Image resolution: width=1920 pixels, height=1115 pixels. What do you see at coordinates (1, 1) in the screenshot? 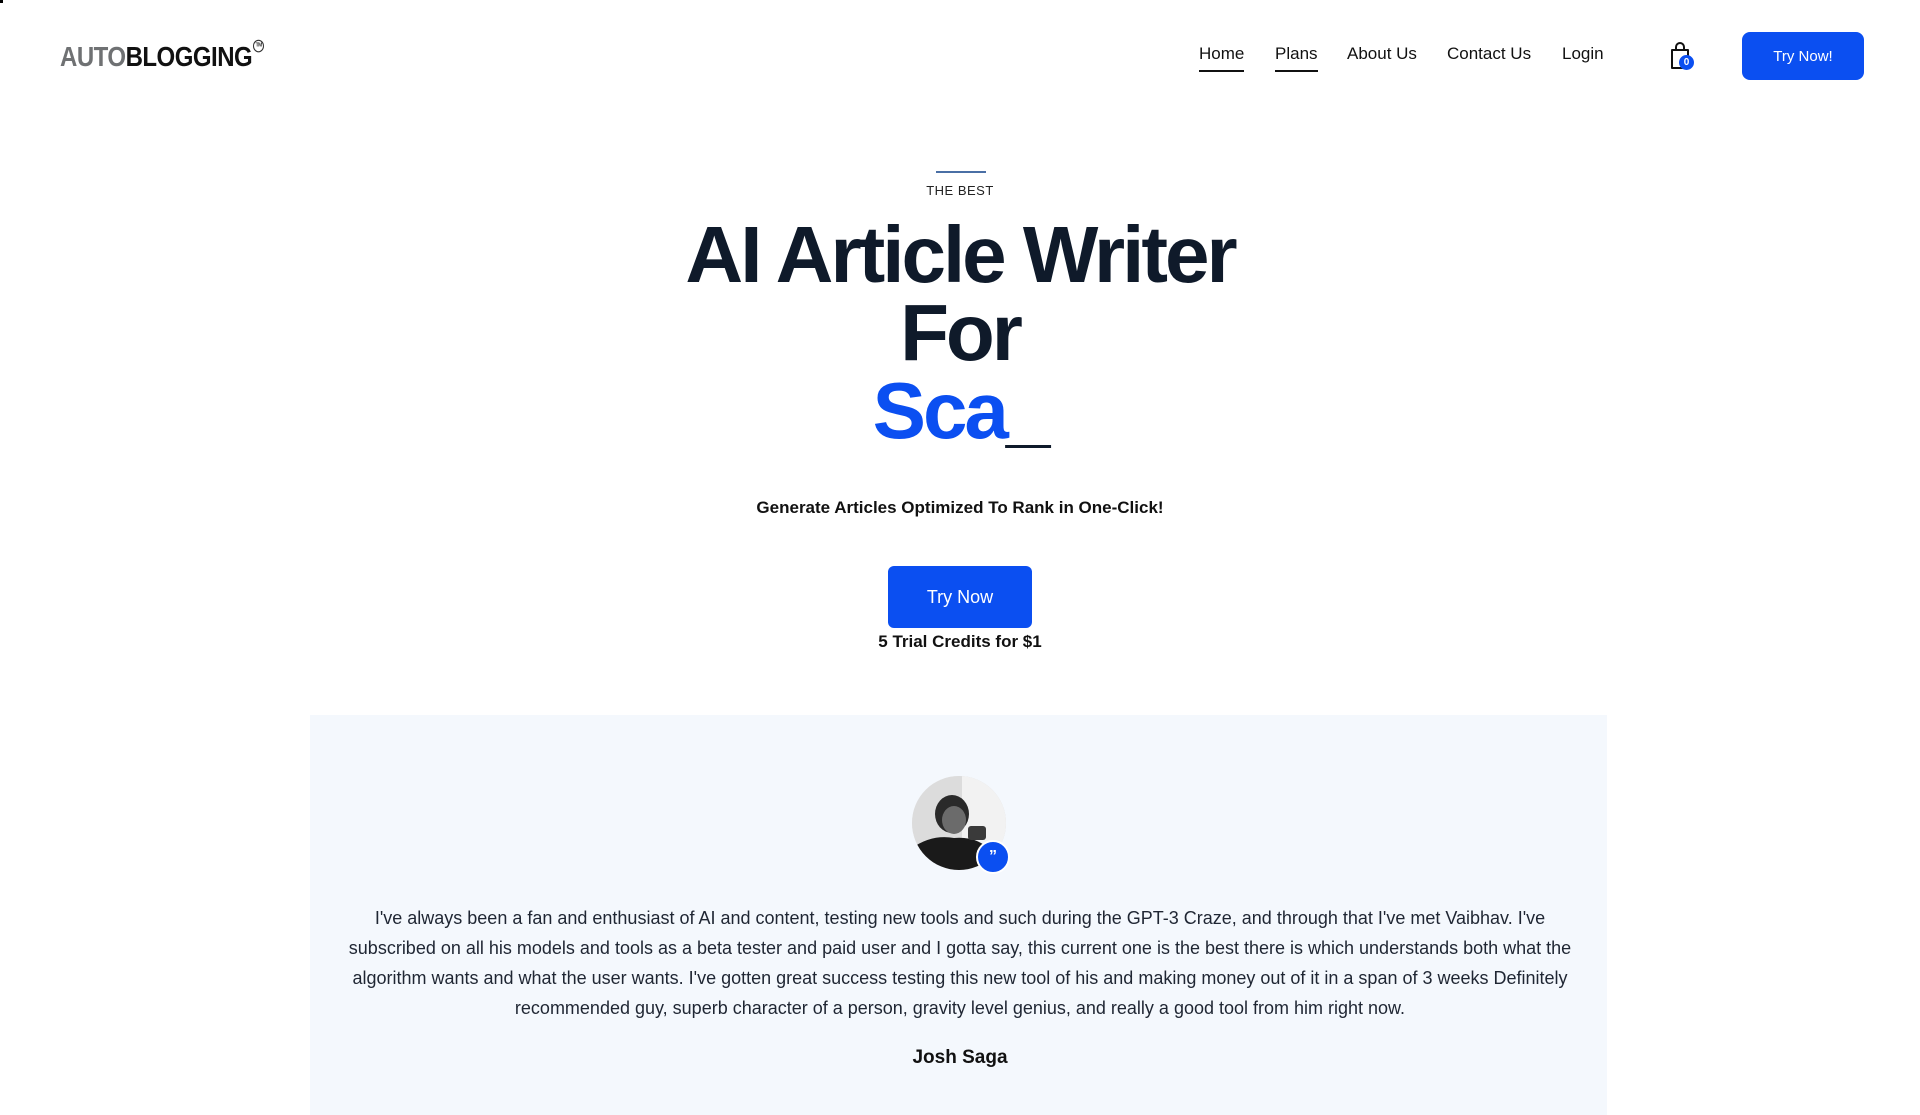
I see `corner-marker` at bounding box center [1, 1].